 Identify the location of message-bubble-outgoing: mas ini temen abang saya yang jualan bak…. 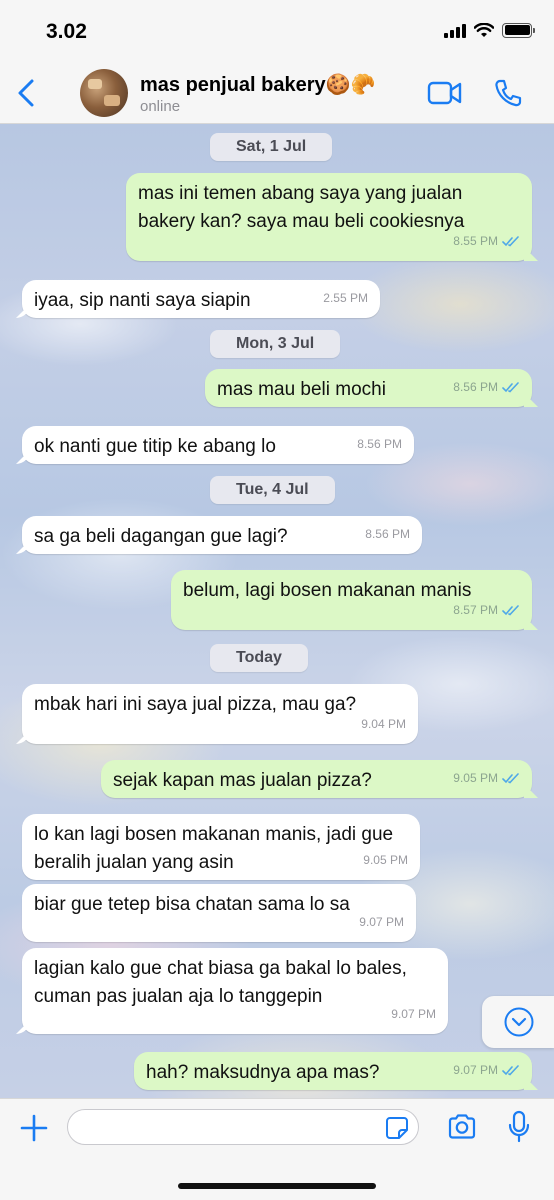
(329, 217).